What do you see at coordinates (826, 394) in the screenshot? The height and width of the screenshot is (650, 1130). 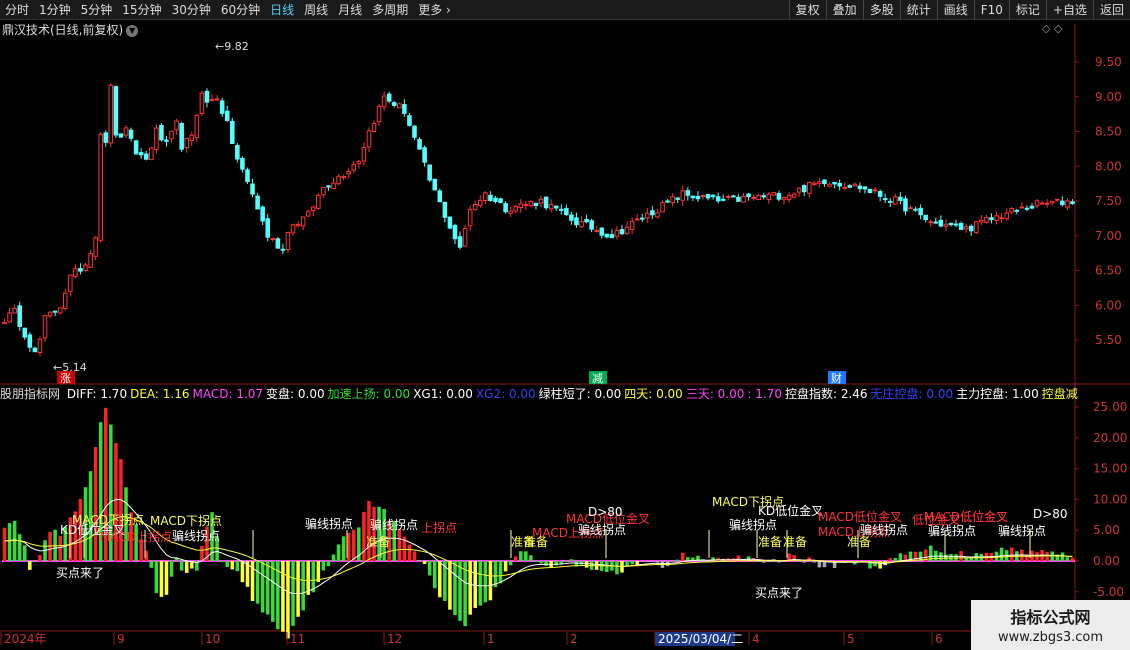 I see `indicator-value: 控盘指数: 2.46` at bounding box center [826, 394].